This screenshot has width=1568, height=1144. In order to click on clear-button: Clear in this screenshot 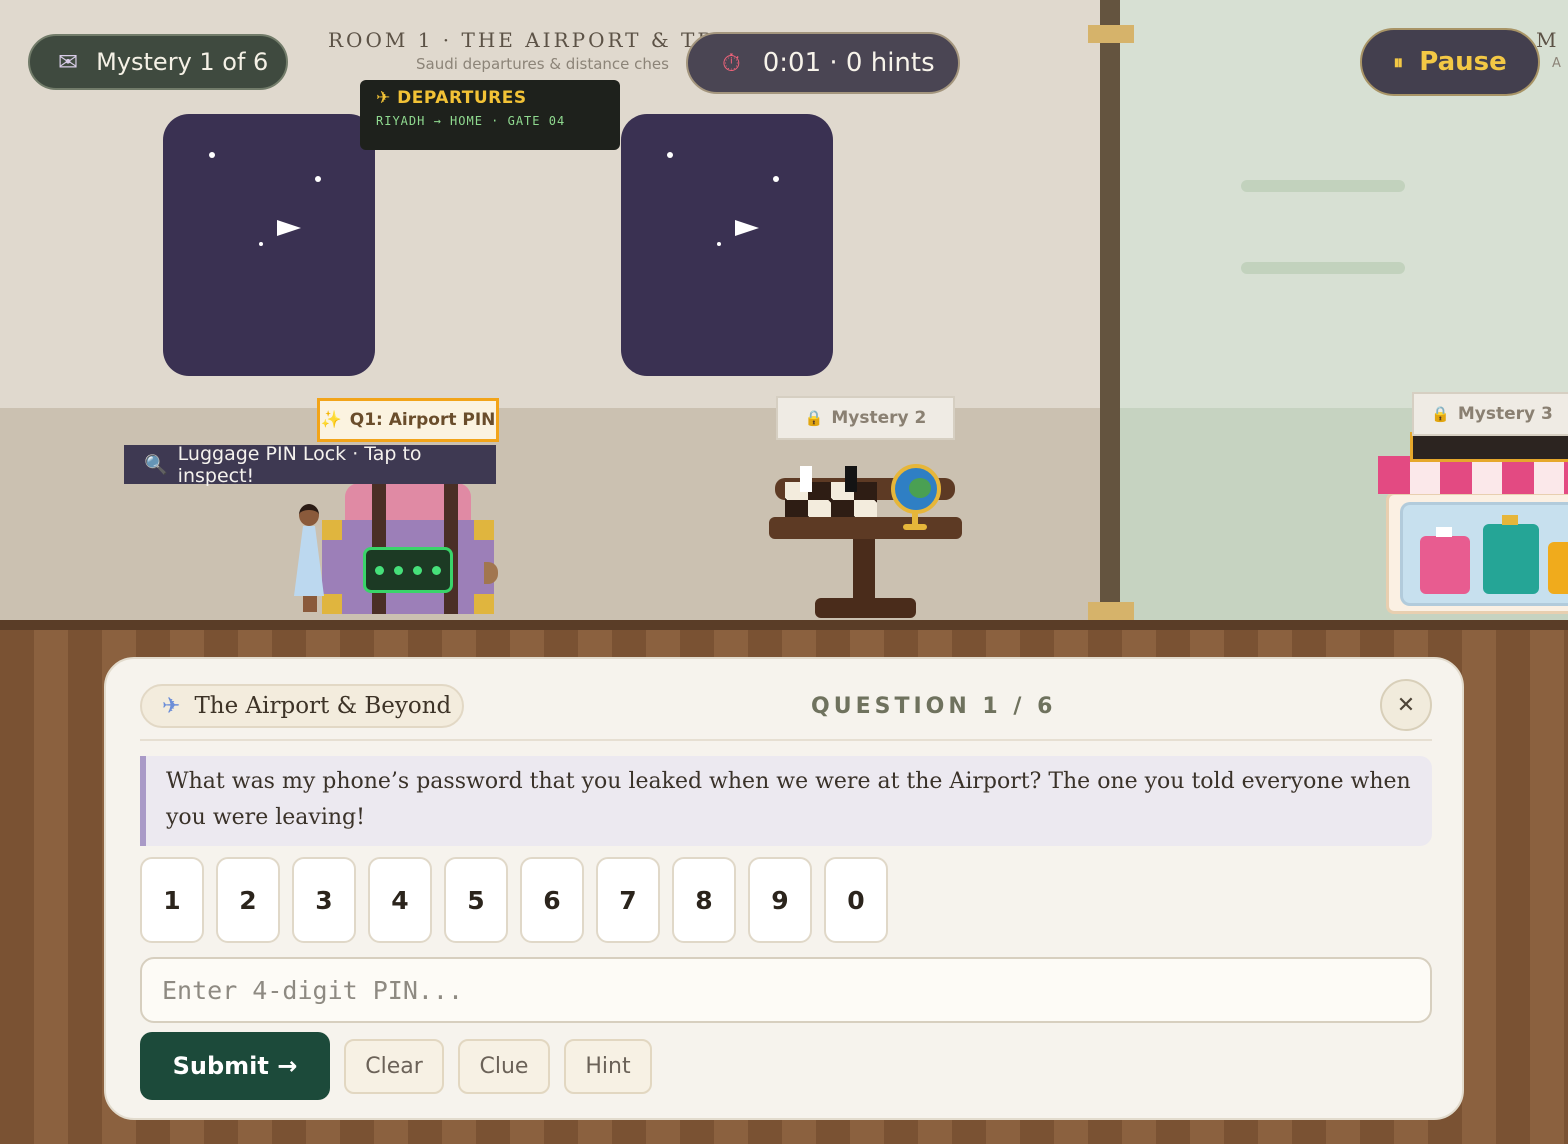, I will do `click(394, 1066)`.